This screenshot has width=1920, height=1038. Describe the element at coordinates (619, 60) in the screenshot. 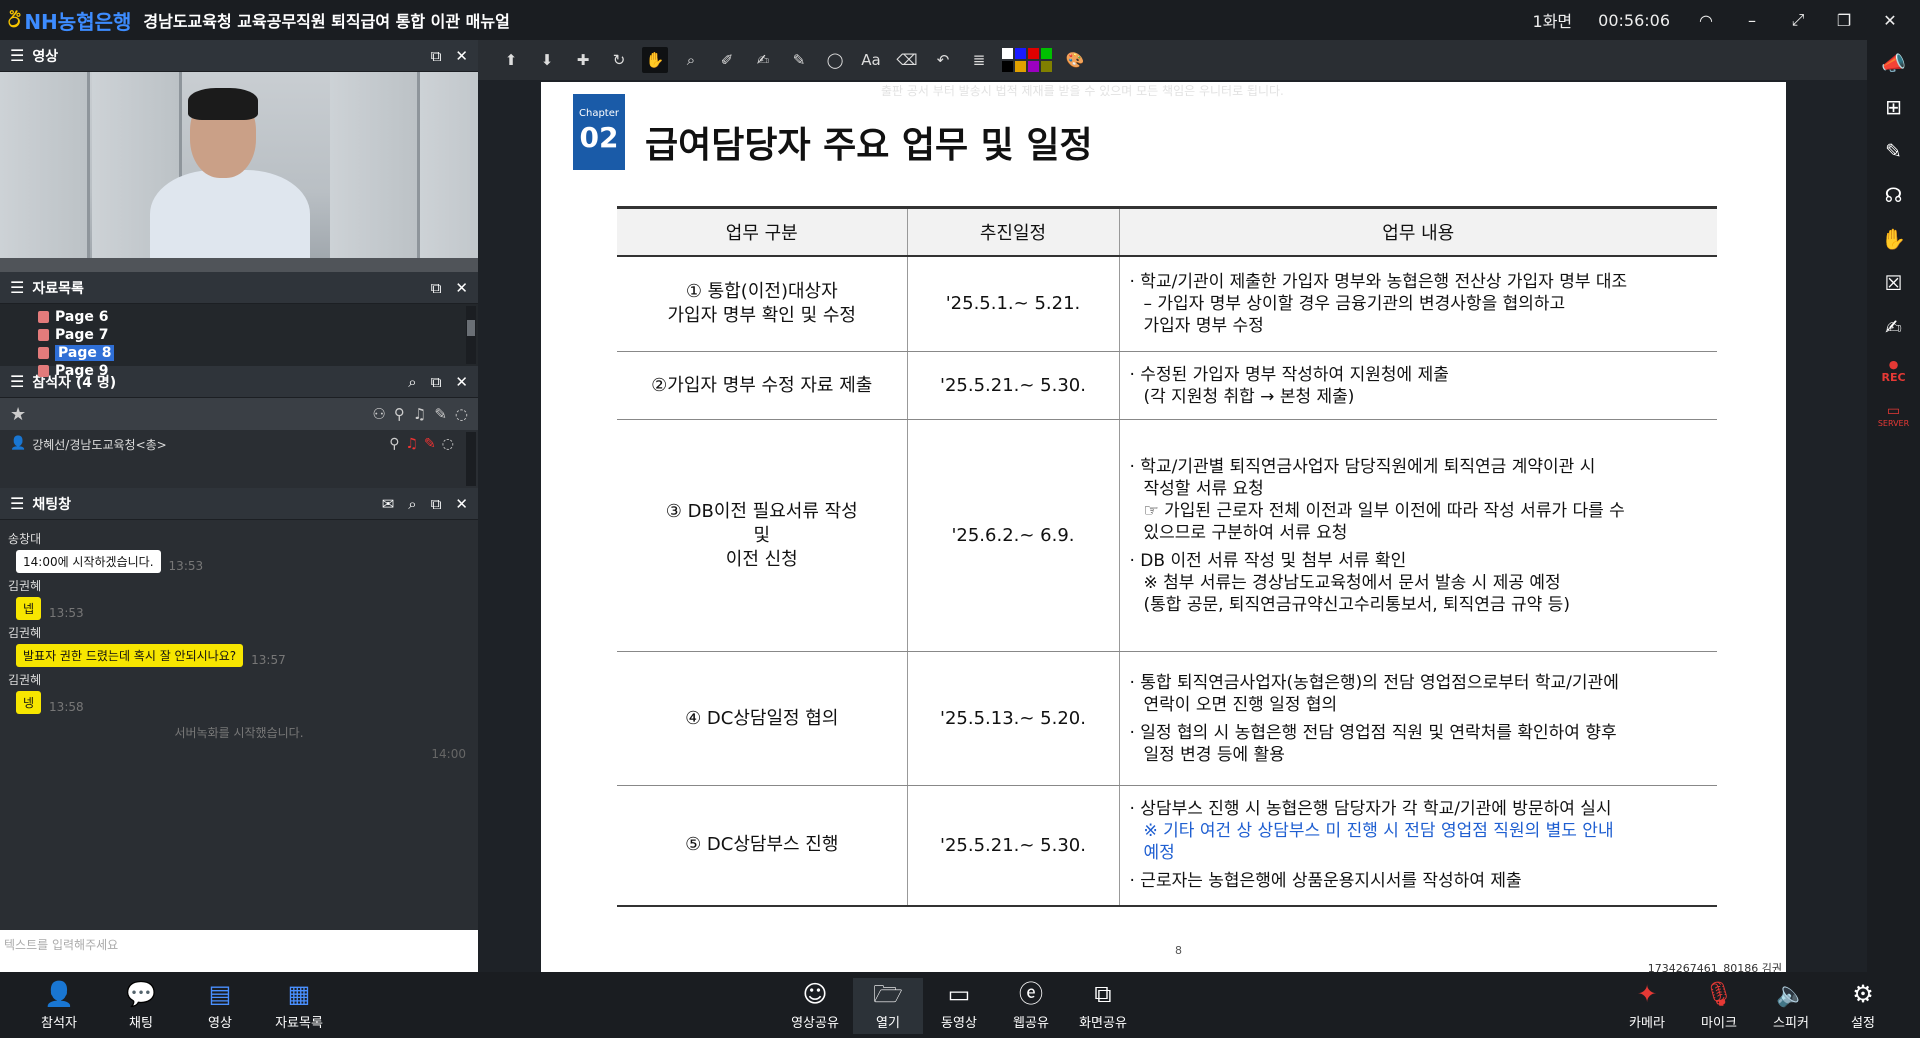

I see `rotate-icon: ↻` at that location.